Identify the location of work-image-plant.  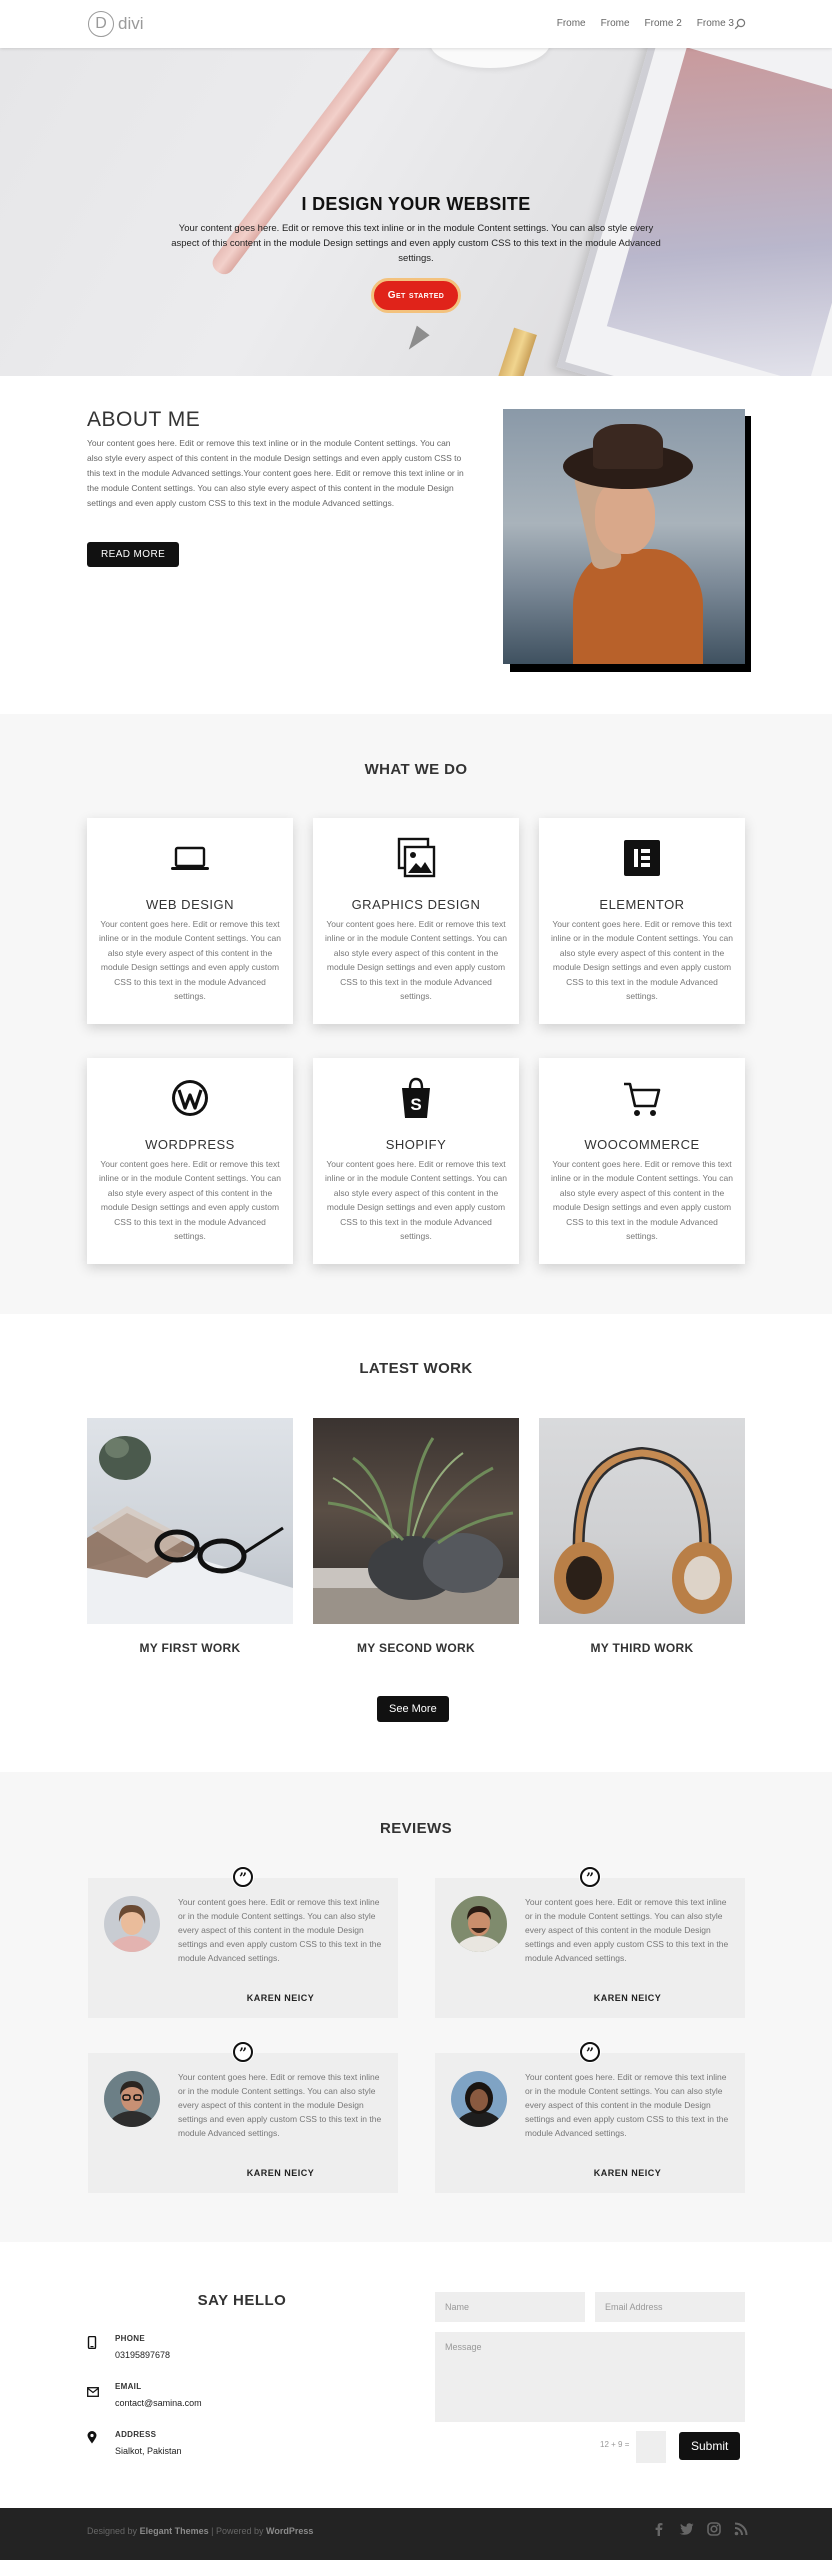
(416, 1521).